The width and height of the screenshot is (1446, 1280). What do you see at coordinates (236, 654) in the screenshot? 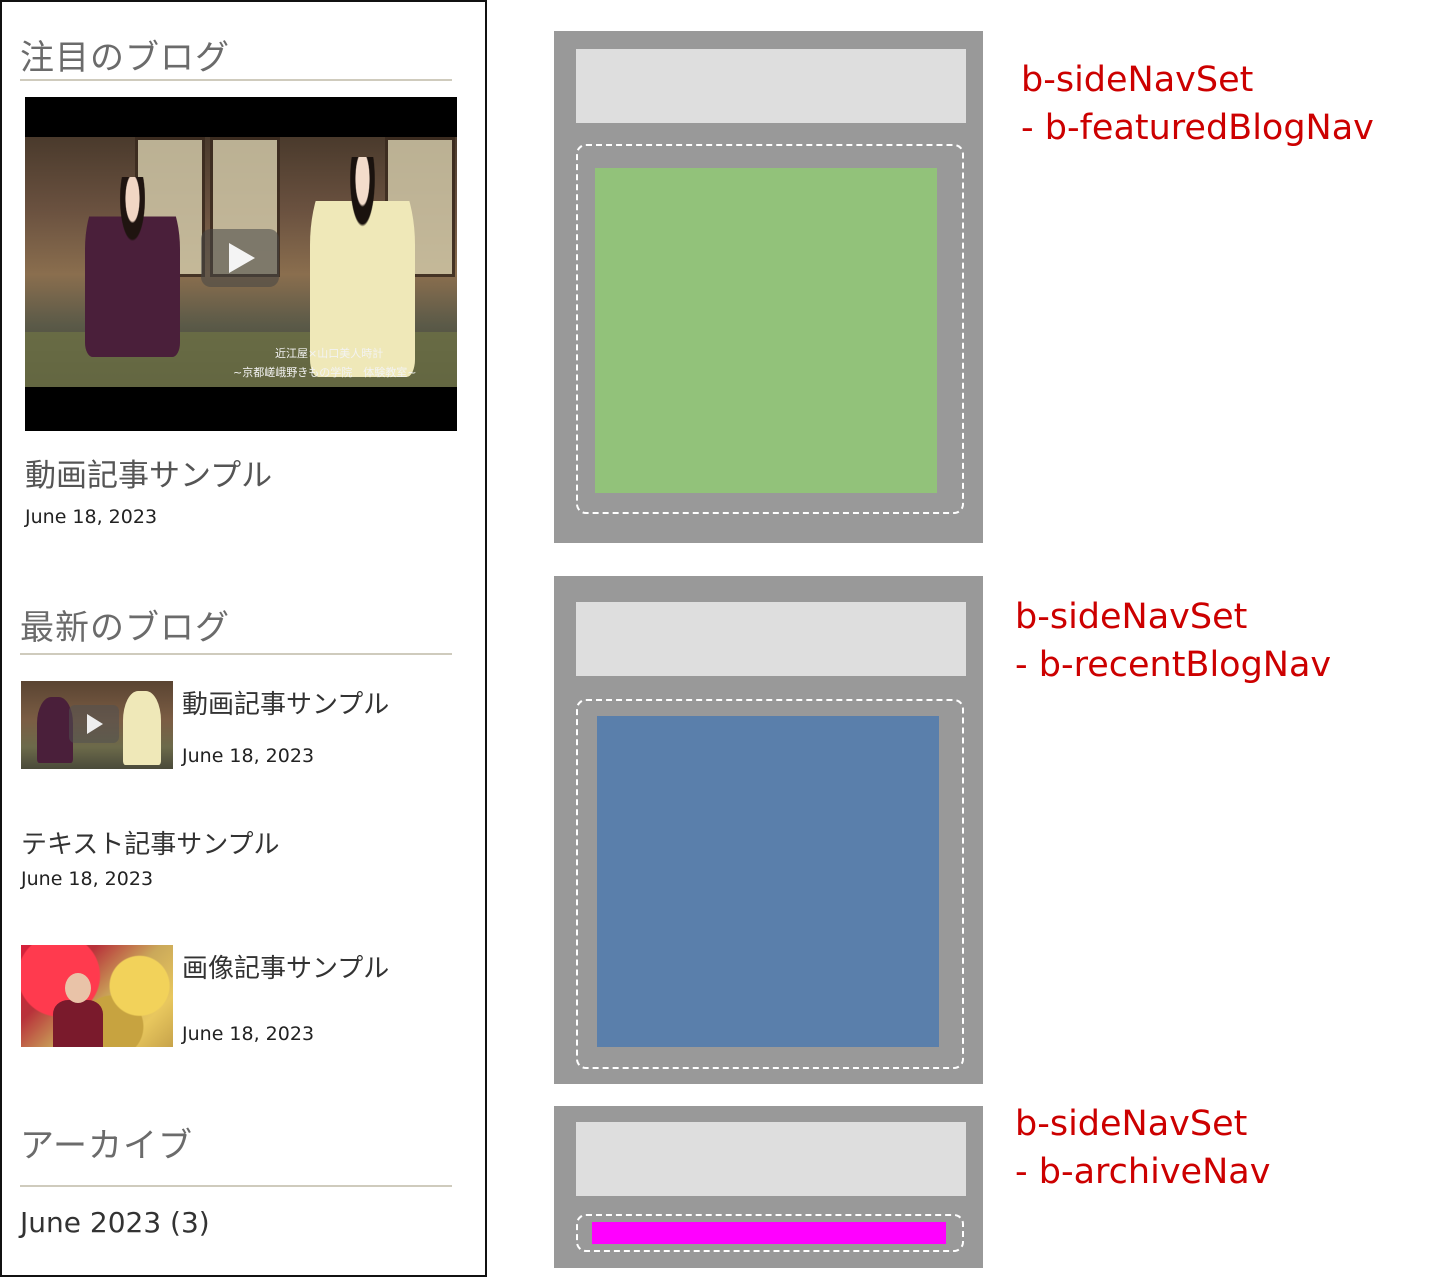
I see `recent-heading-divider` at bounding box center [236, 654].